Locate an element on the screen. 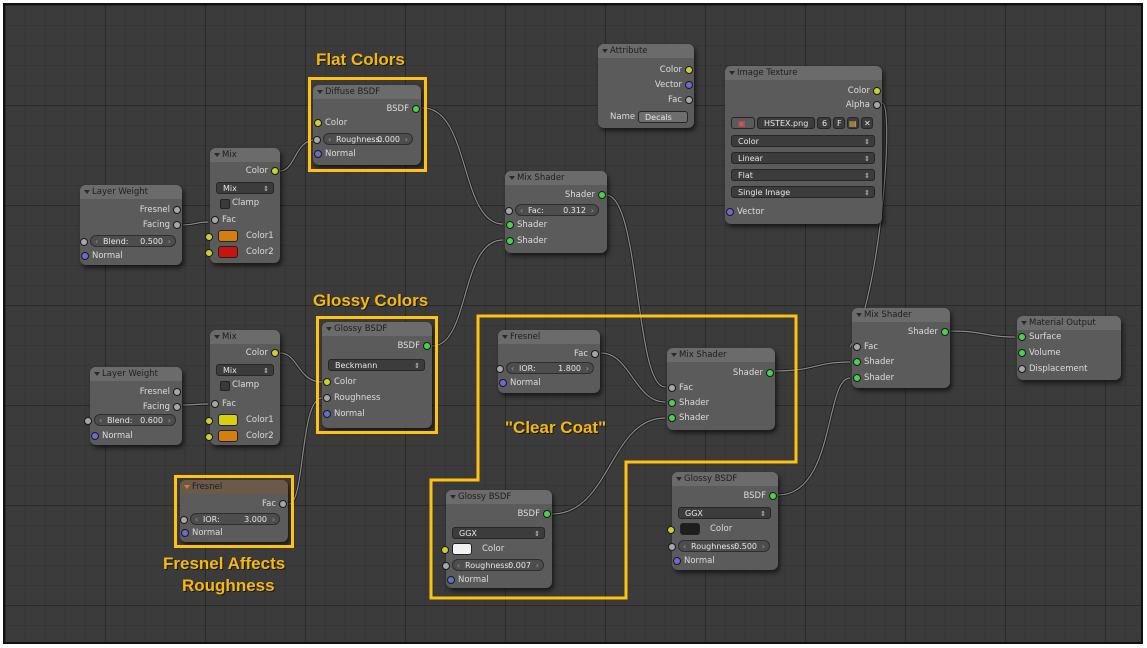 This screenshot has height=648, width=1147. attribute-node: Attribute Color Vector Fac Name Decals is located at coordinates (646, 86).